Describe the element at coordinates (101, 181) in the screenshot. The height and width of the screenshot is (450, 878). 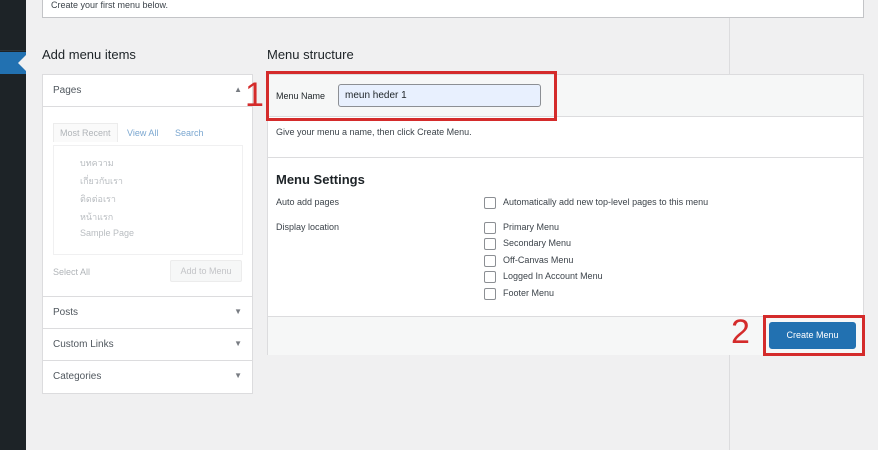
I see `page-item: เกี่ยวกับเรา` at that location.